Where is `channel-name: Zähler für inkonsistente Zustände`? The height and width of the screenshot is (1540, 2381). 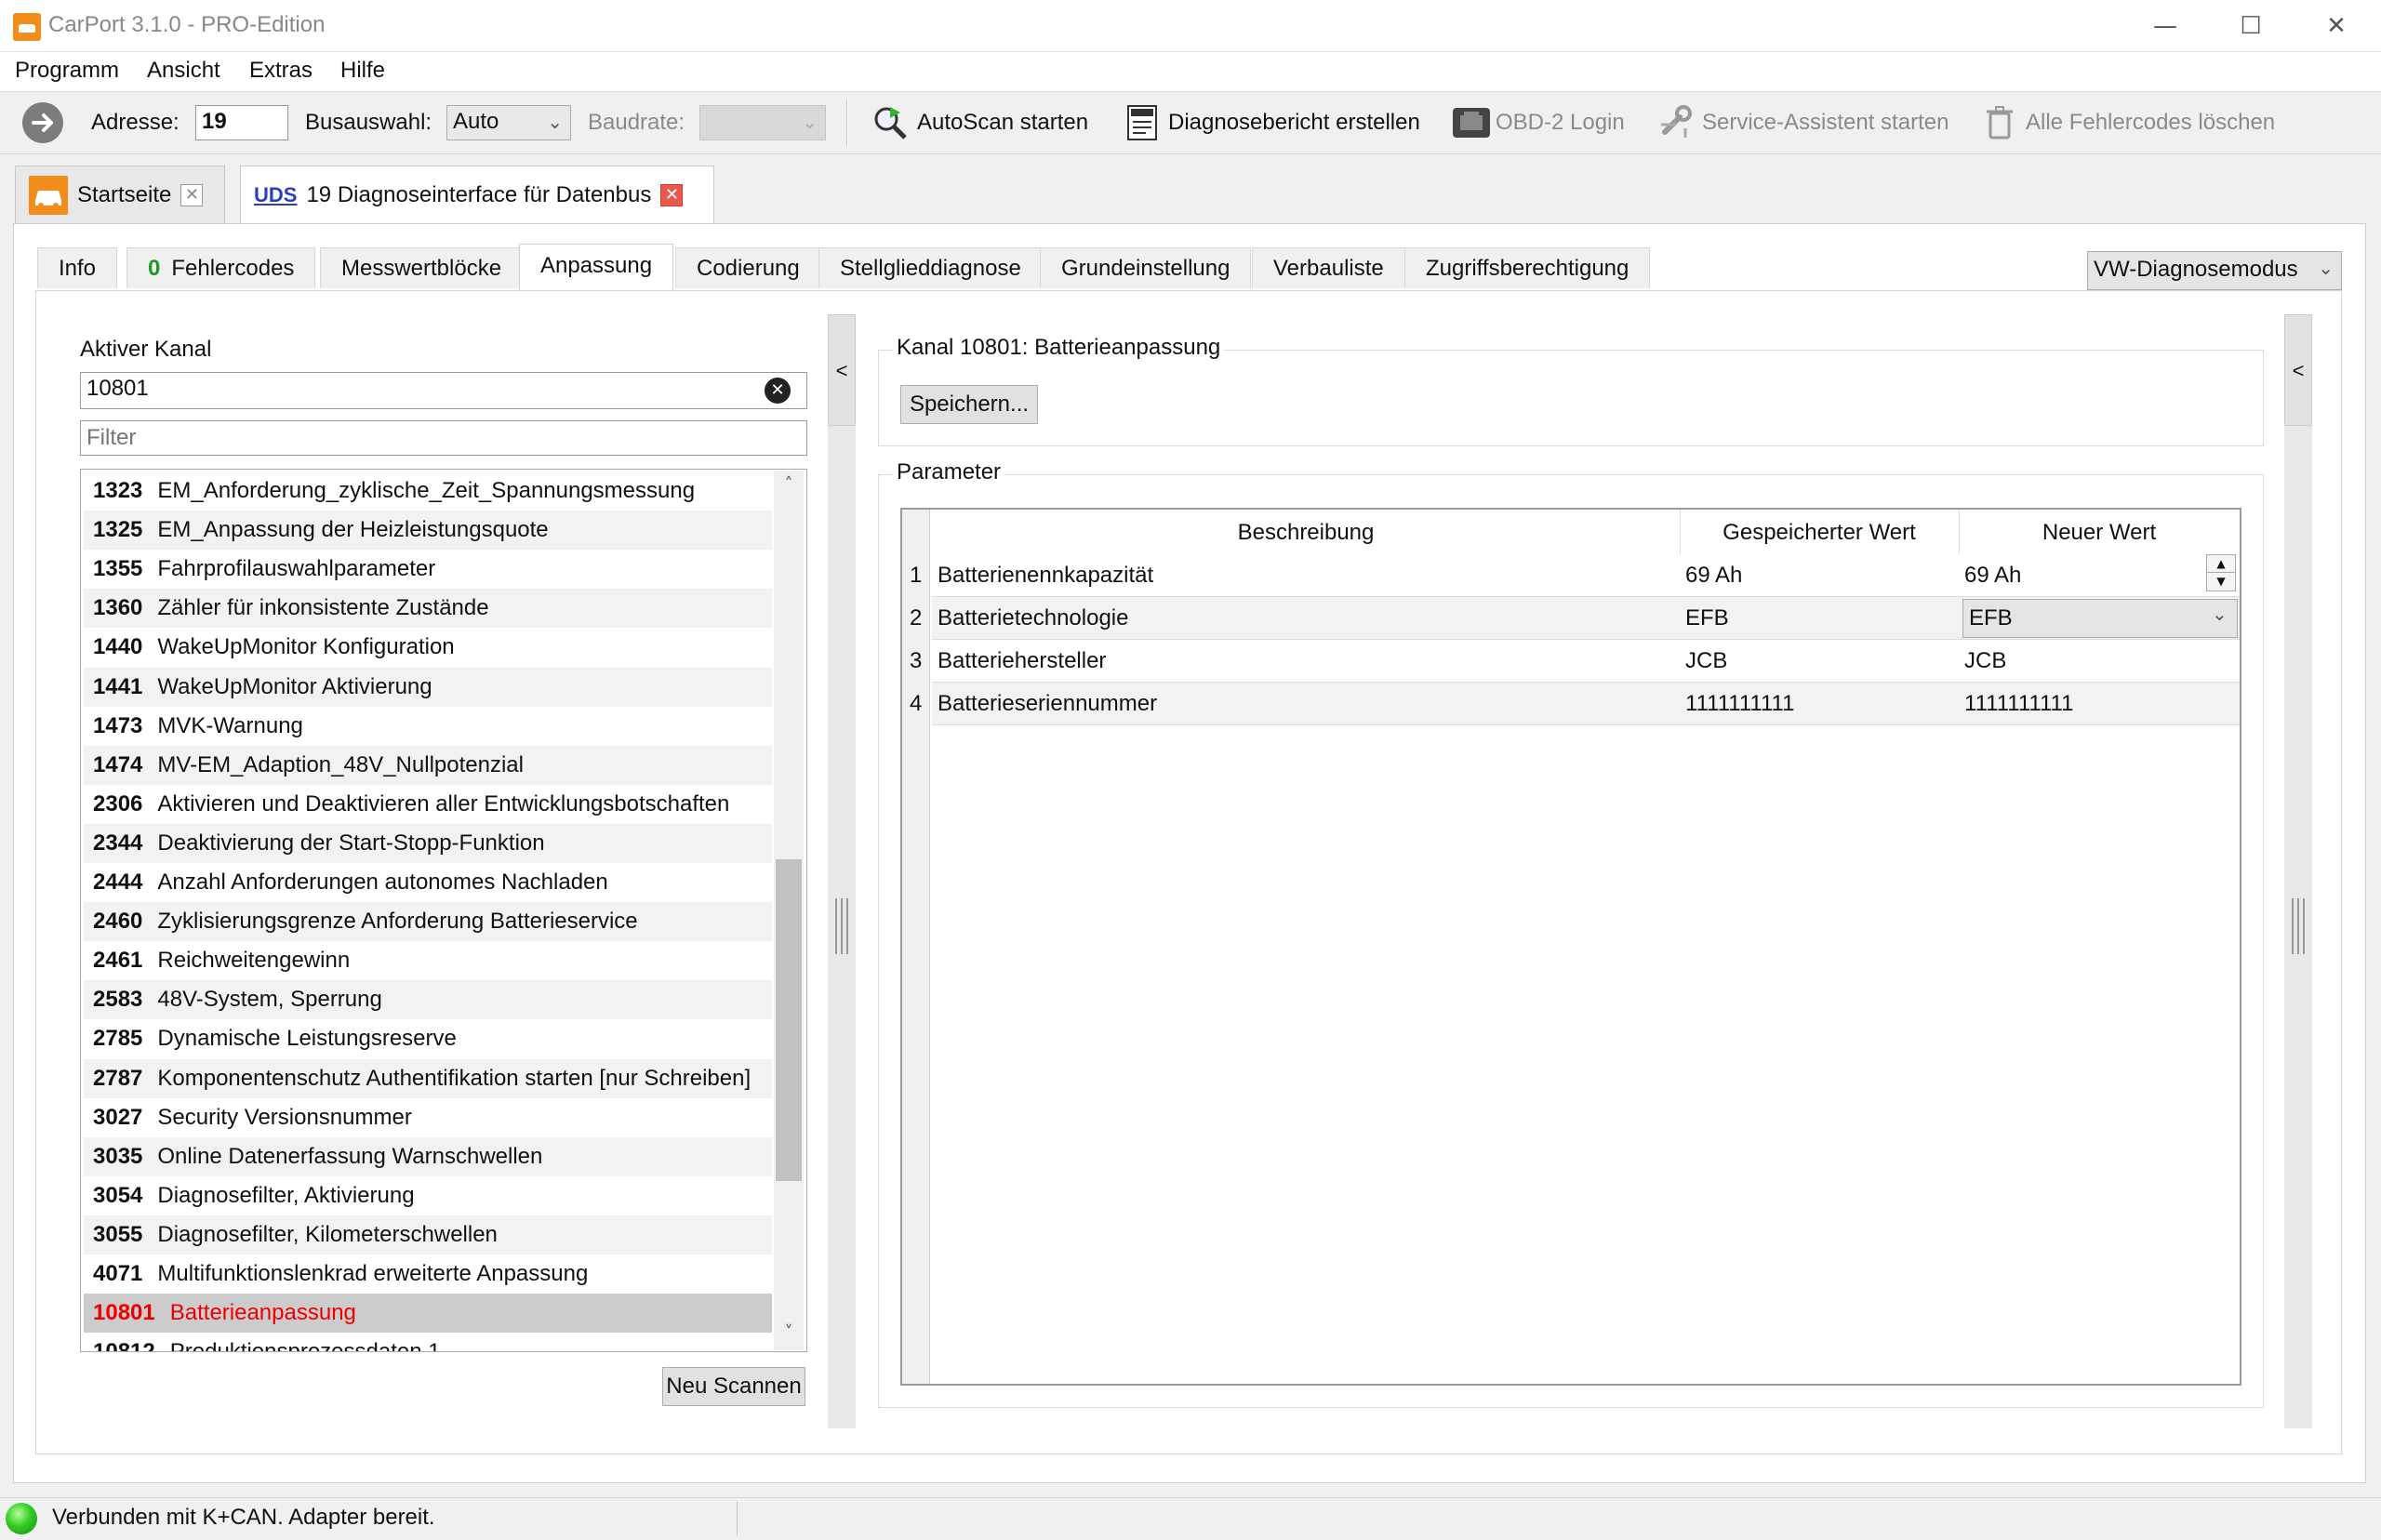
channel-name: Zähler für inkonsistente Zustände is located at coordinates (323, 607).